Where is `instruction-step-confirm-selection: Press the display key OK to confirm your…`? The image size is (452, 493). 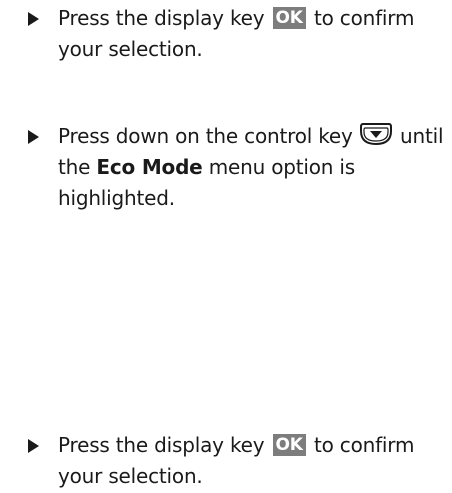 instruction-step-confirm-selection: Press the display key OK to confirm your… is located at coordinates (237, 34).